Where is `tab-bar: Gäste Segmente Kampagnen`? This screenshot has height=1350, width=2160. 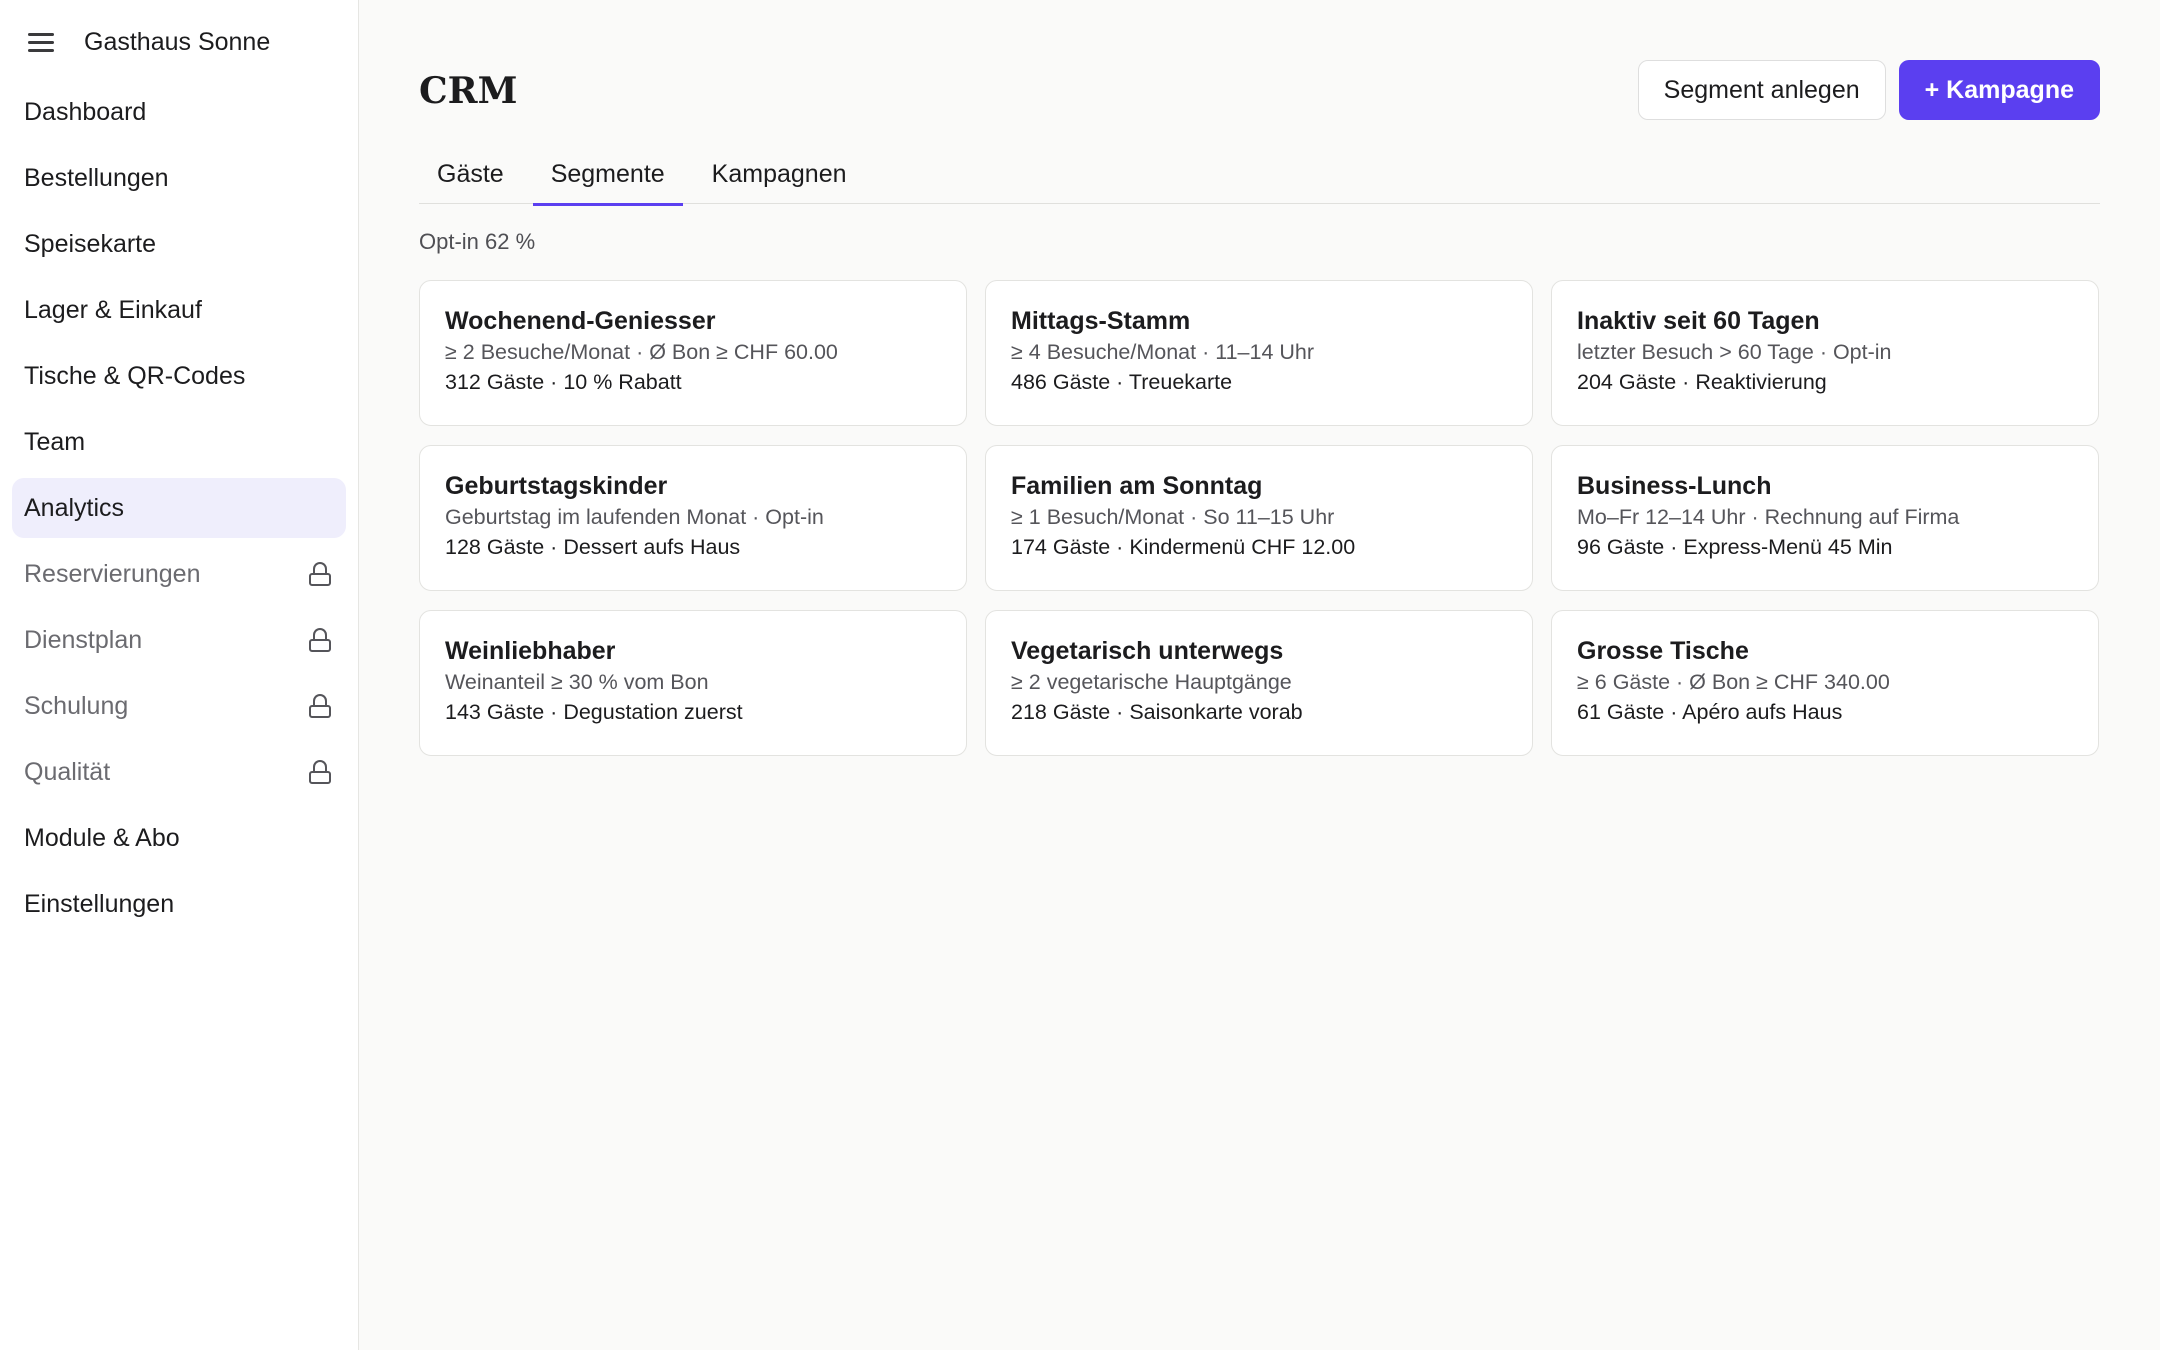
tab-bar: Gäste Segmente Kampagnen is located at coordinates (1259, 175).